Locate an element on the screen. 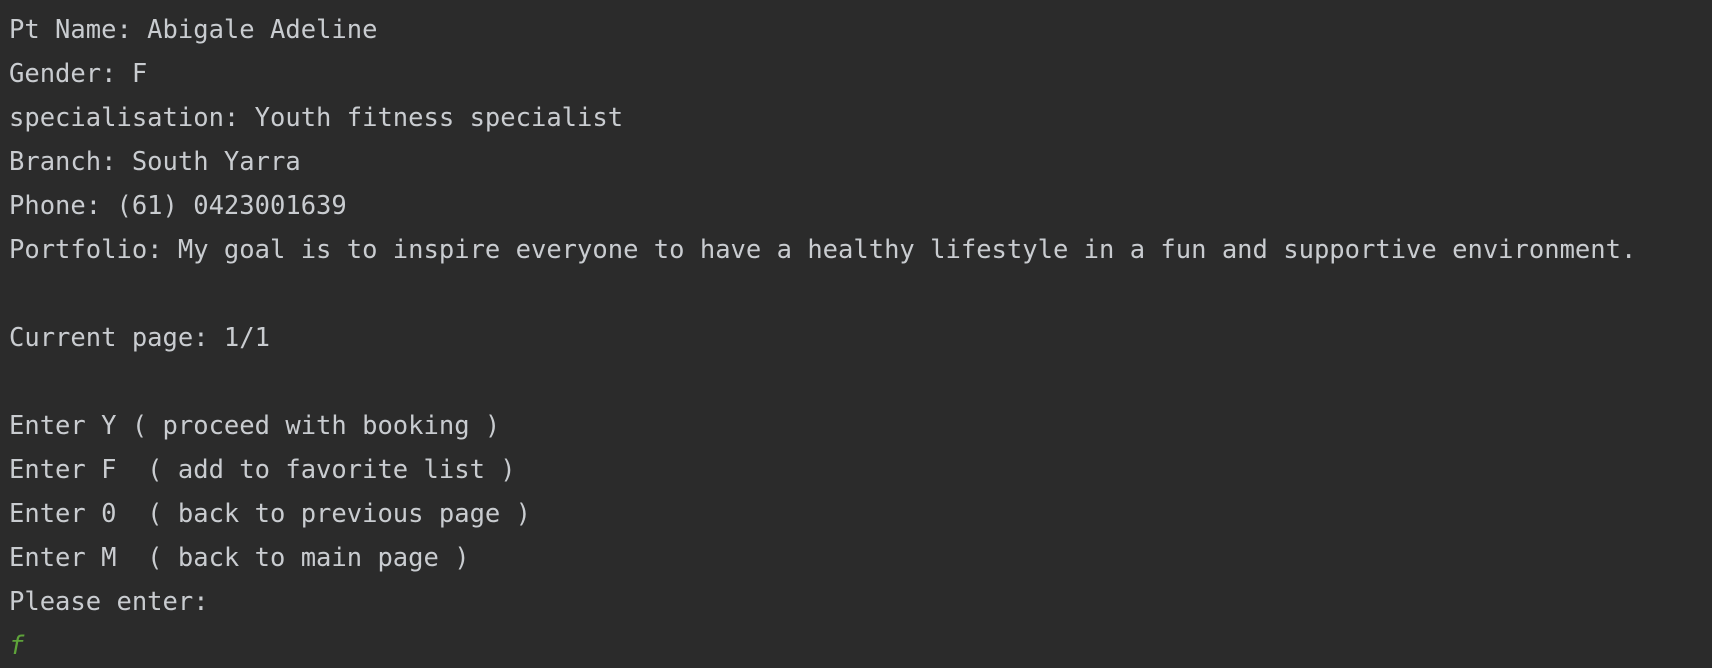 The width and height of the screenshot is (1712, 668). gender-line: Gender: F is located at coordinates (78, 74).